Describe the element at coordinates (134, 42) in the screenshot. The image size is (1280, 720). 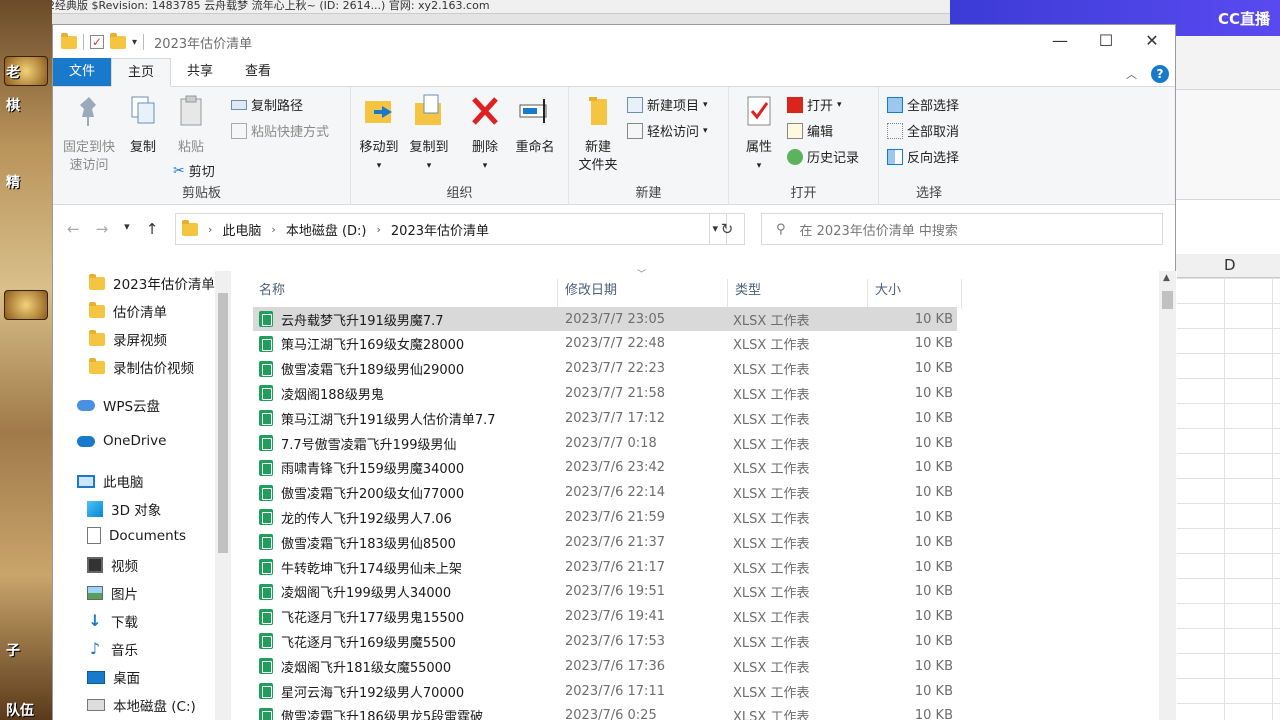
I see `qat-dropdown-icon: ▾` at that location.